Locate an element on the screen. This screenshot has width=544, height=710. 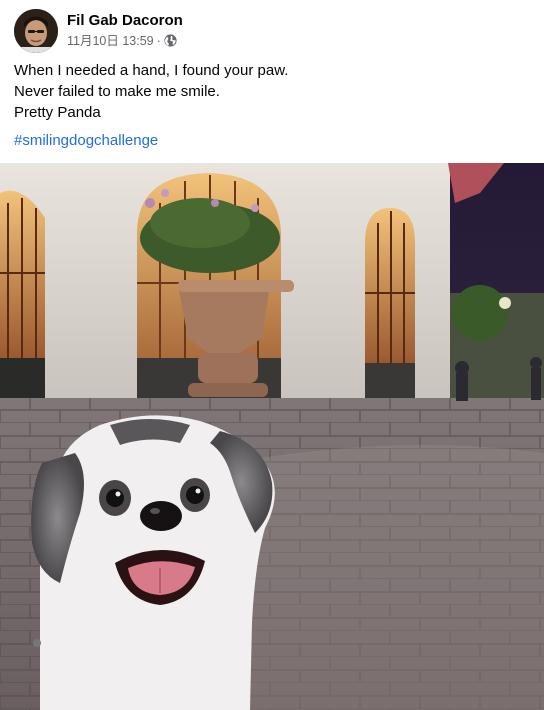
post-header: Fil Gab Dacoron 11月10日 13:59 · is located at coordinates (98, 31).